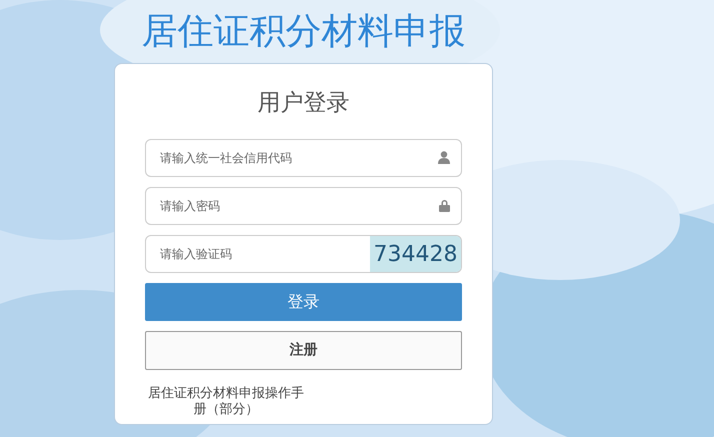 The image size is (714, 437). Describe the element at coordinates (226, 402) in the screenshot. I see `manual-link: 居住证积分材料申报操作手册（部分）` at that location.